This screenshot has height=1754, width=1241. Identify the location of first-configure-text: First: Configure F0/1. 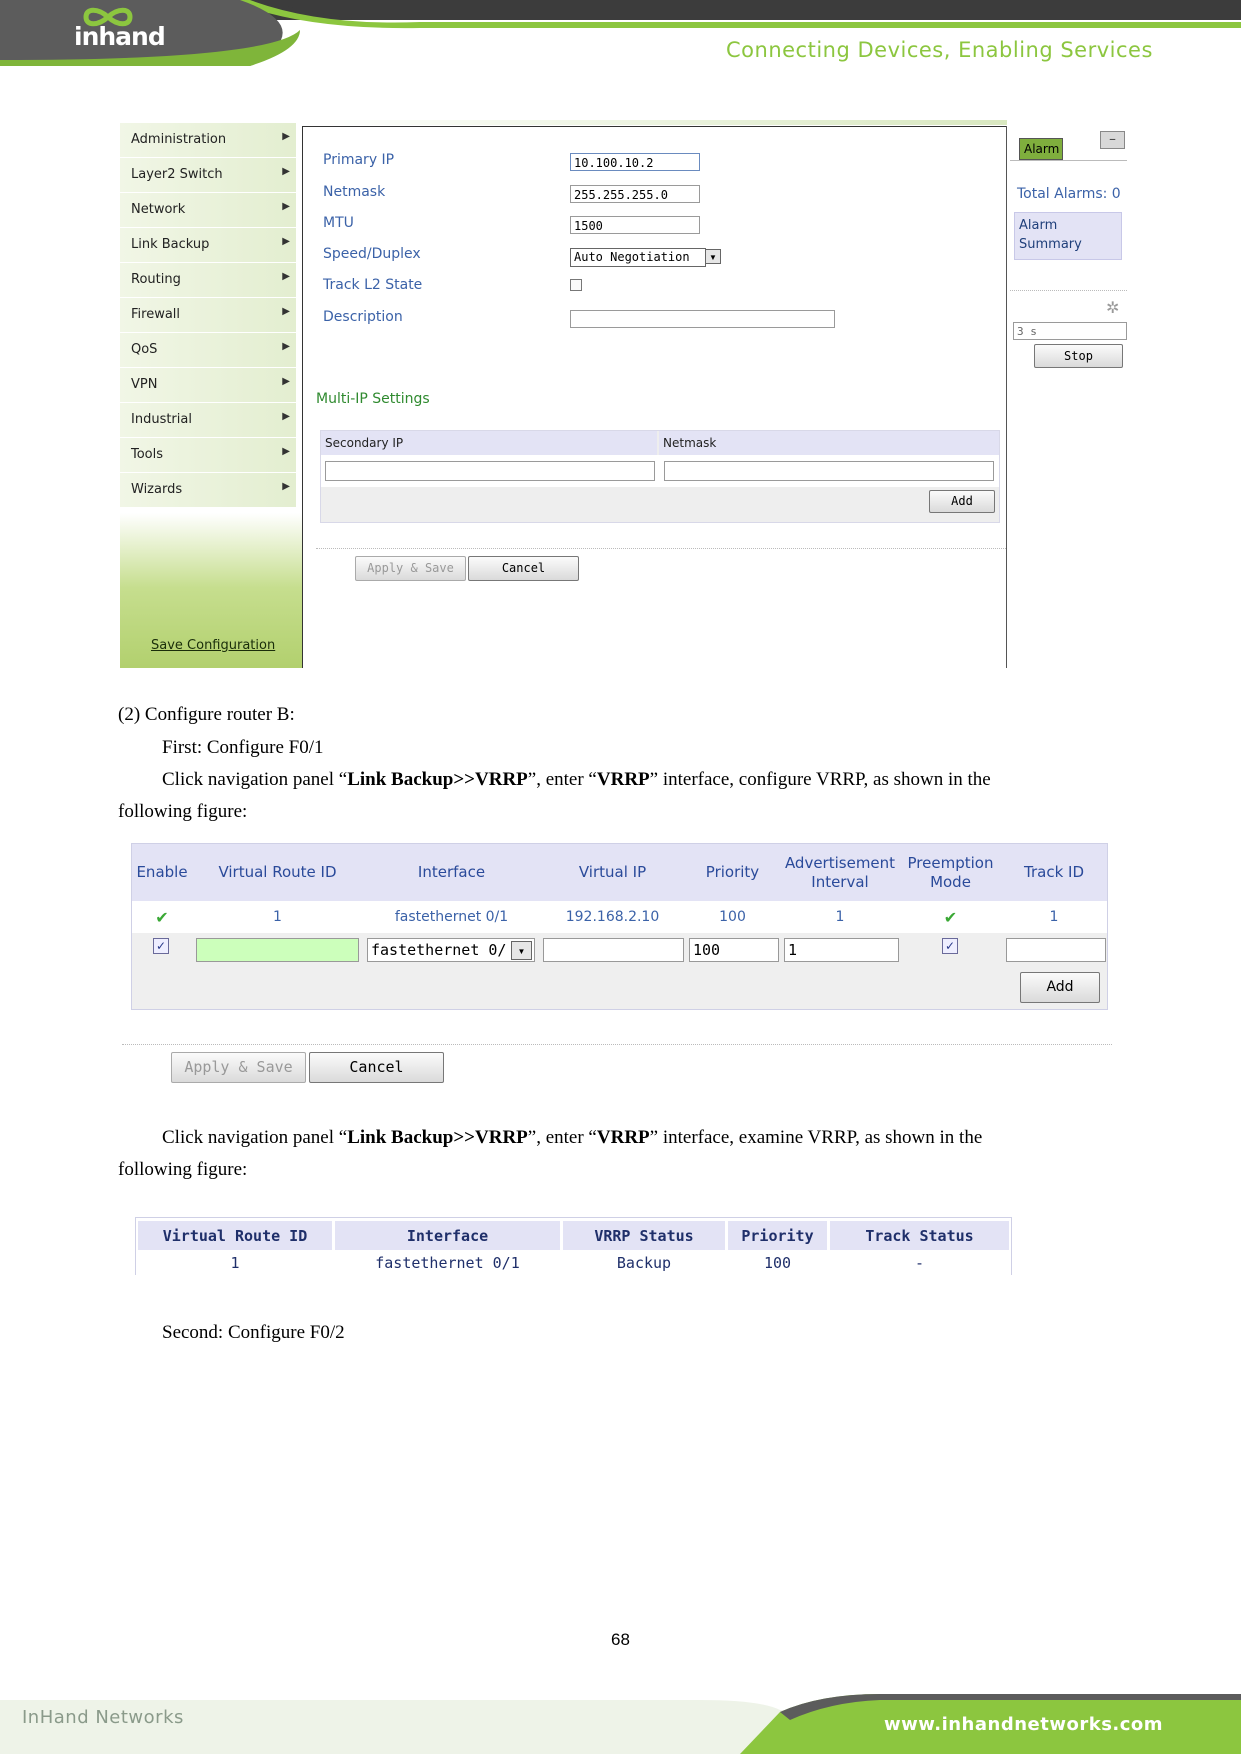
(243, 747).